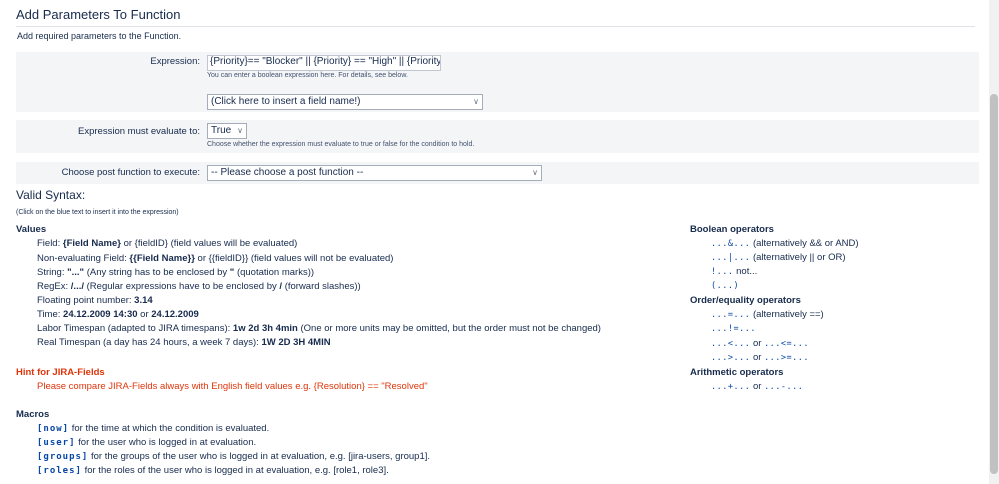  I want to click on value-float-link: 3.14, so click(143, 300).